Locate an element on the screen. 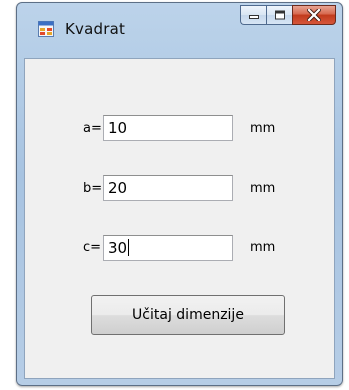 The image size is (349, 390). maximize-button is located at coordinates (279, 15).